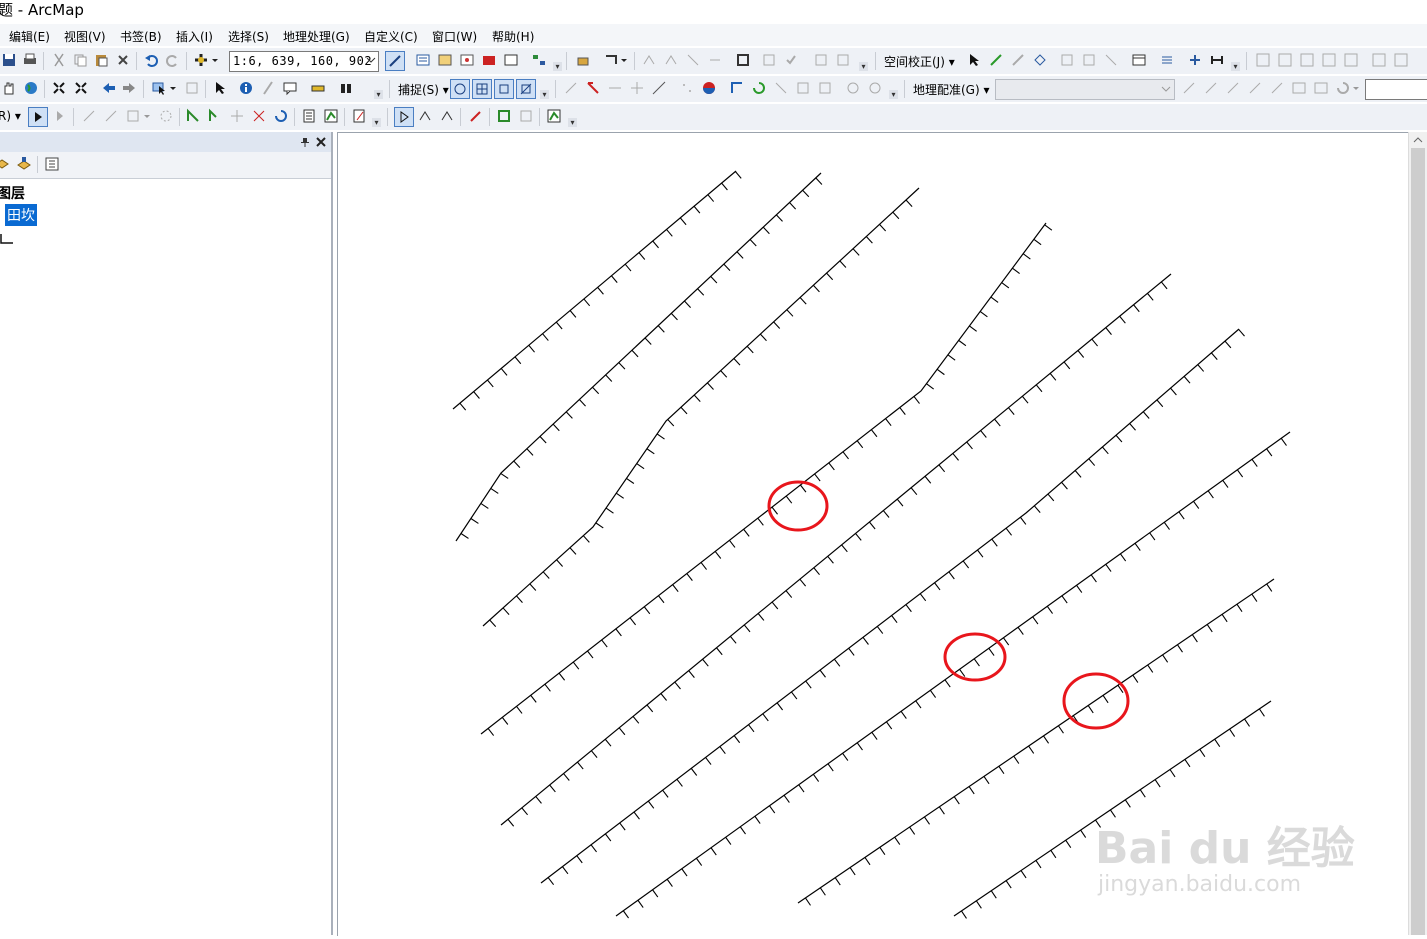 This screenshot has height=939, width=1427. What do you see at coordinates (1067, 60) in the screenshot?
I see `identity-link-icon` at bounding box center [1067, 60].